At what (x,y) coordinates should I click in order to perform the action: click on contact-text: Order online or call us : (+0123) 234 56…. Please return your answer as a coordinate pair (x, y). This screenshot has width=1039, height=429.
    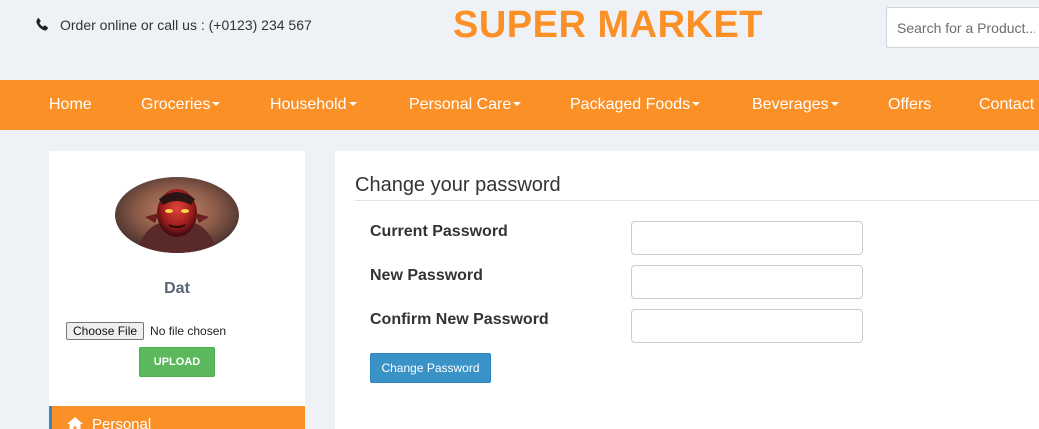
    Looking at the image, I should click on (186, 25).